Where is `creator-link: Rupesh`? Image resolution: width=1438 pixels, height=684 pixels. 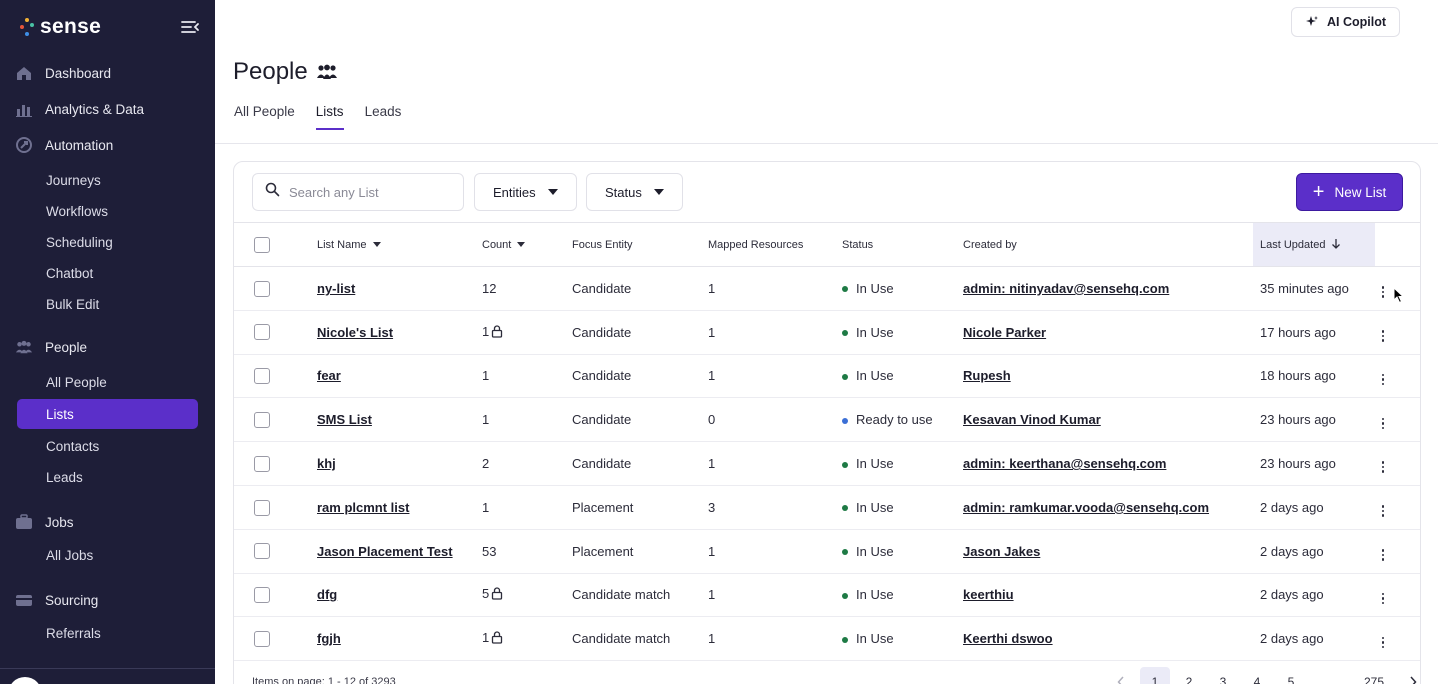
creator-link: Rupesh is located at coordinates (987, 375).